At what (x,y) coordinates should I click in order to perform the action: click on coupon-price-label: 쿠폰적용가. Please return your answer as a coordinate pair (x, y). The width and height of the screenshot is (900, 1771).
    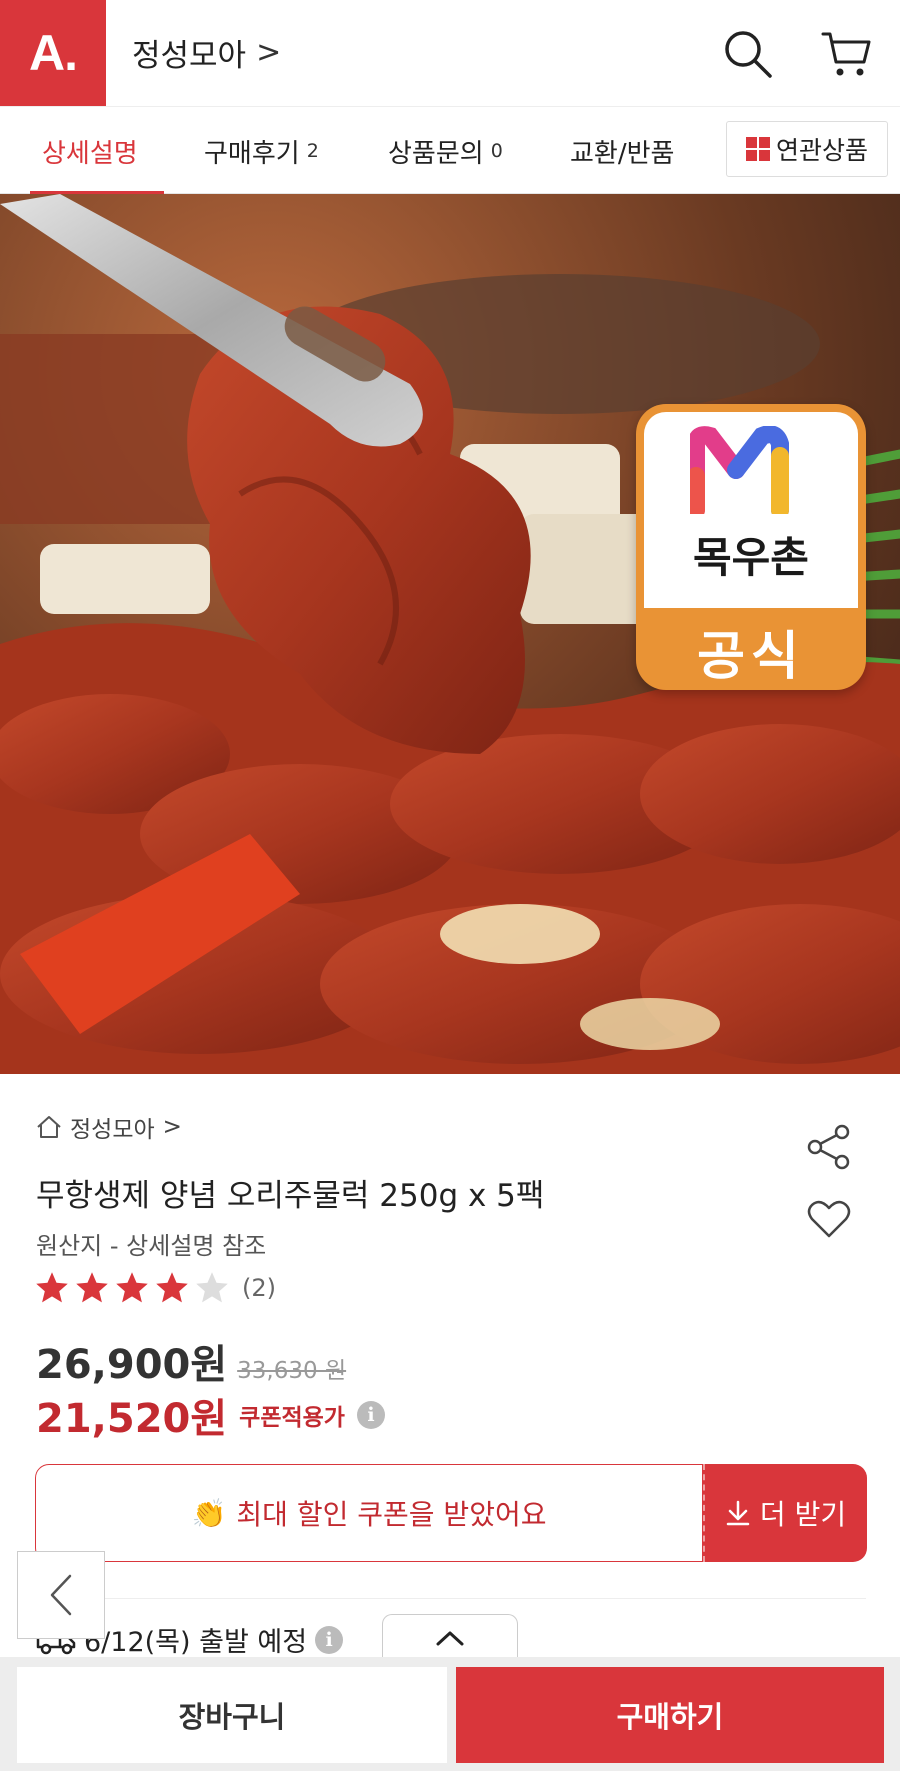
    Looking at the image, I should click on (292, 1418).